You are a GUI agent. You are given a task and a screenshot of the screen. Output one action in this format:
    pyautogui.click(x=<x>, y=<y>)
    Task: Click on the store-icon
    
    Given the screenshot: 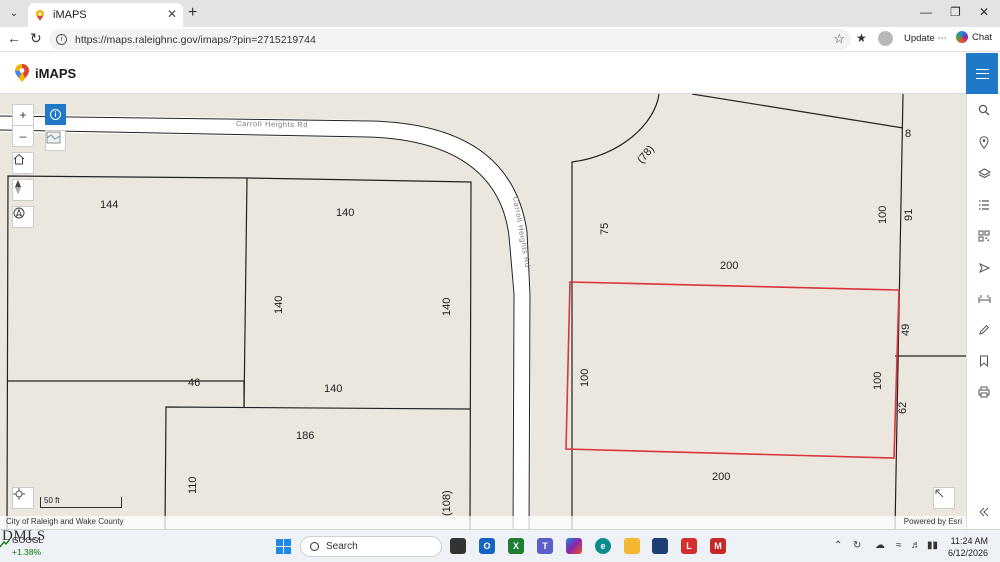 What is the action you would take?
    pyautogui.click(x=660, y=546)
    